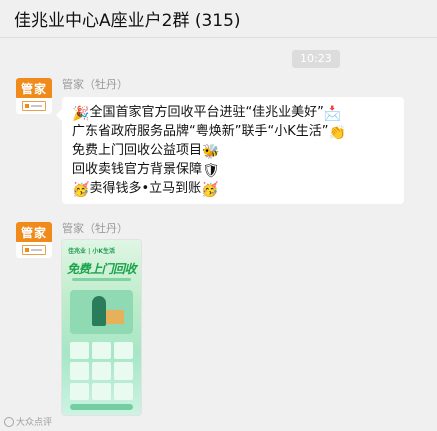 Image resolution: width=437 pixels, height=431 pixels. What do you see at coordinates (211, 152) in the screenshot?
I see `bee-icon: 🐝` at bounding box center [211, 152].